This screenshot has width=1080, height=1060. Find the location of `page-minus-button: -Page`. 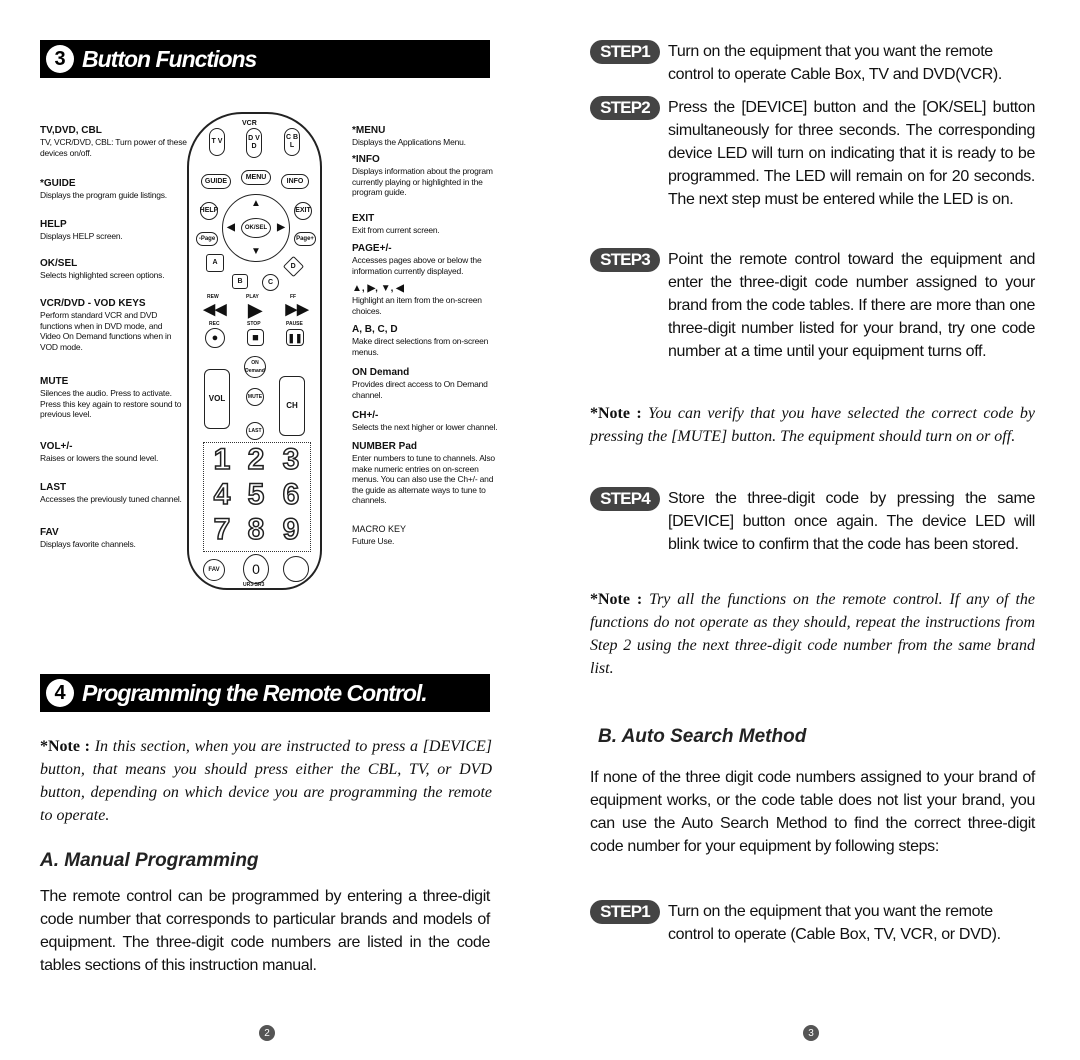

page-minus-button: -Page is located at coordinates (207, 239).